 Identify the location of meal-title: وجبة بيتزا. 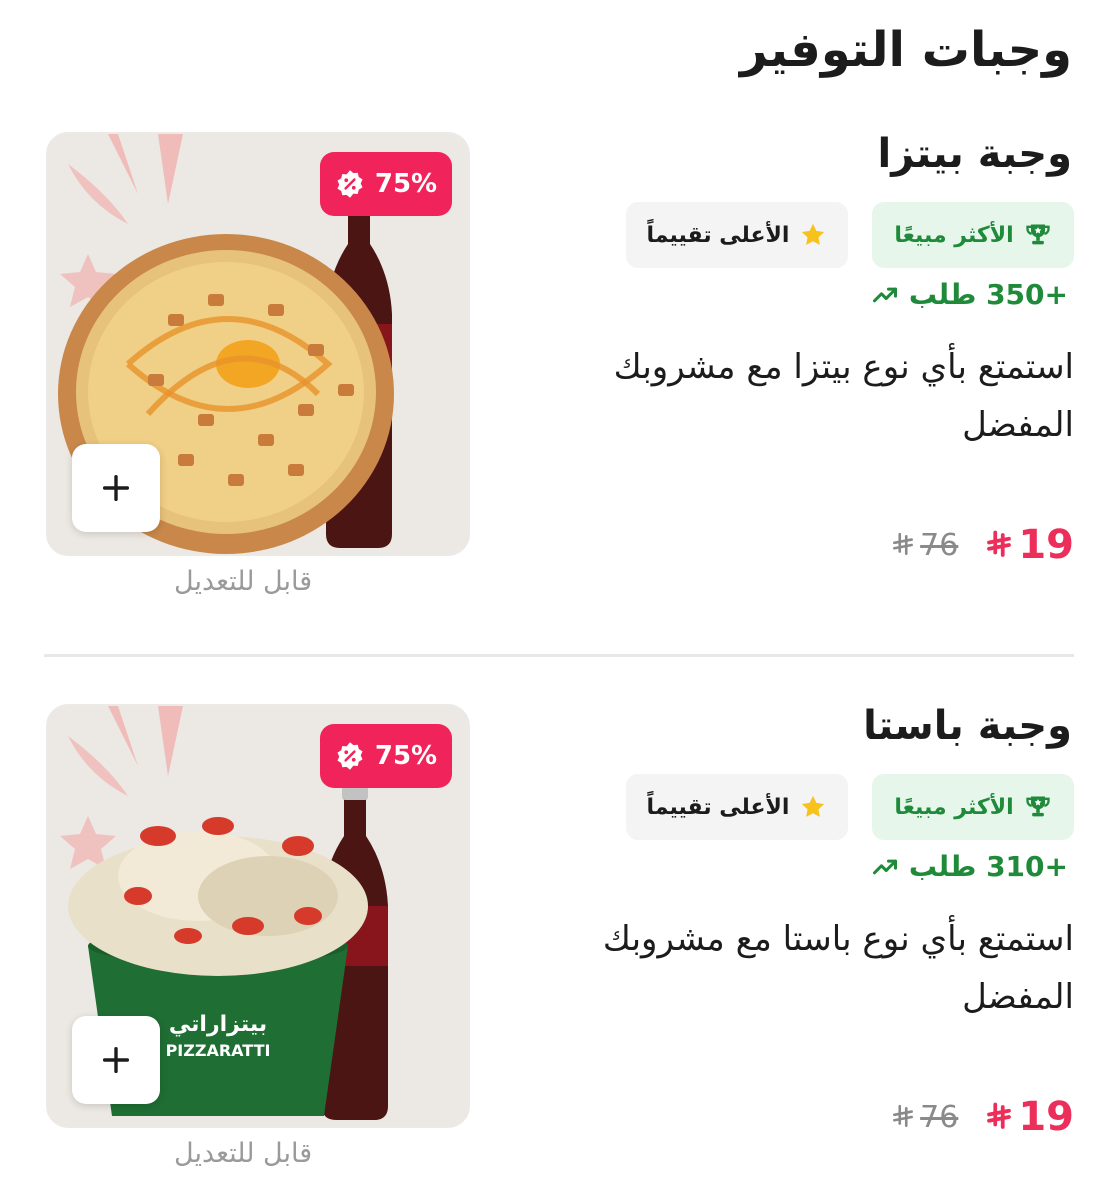
(974, 154).